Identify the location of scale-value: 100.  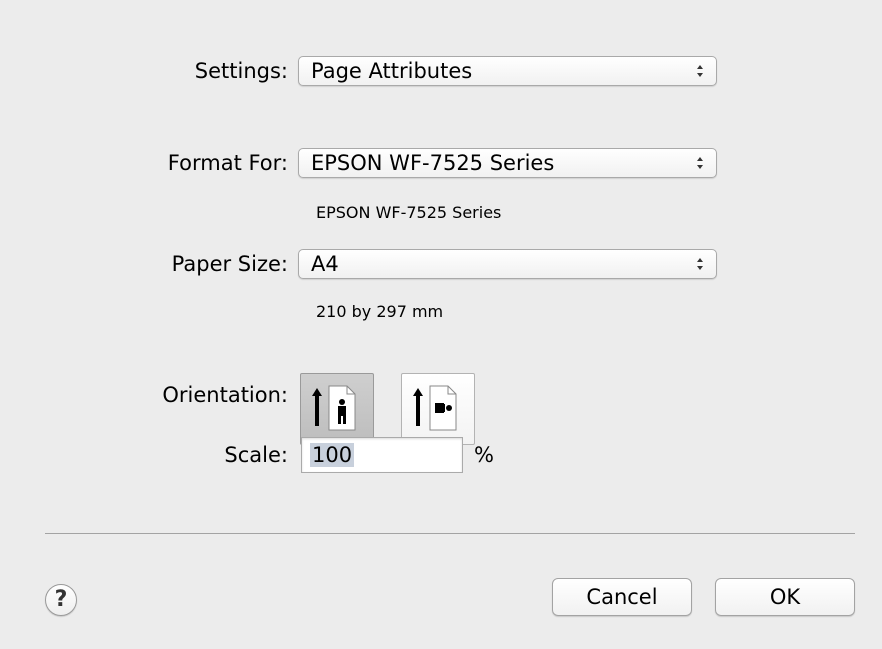
(332, 455).